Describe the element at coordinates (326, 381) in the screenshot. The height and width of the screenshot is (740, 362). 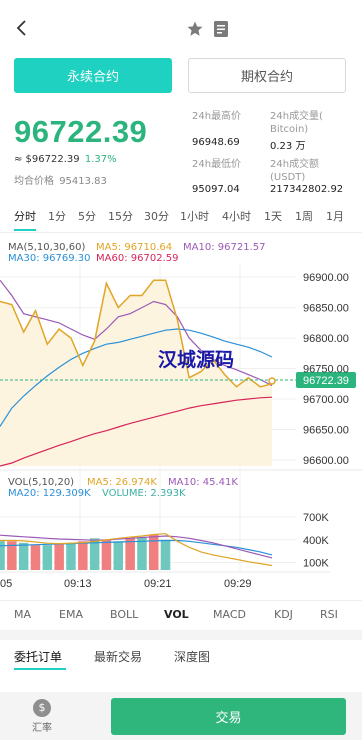
I see `current-price-tag: 96722.39` at that location.